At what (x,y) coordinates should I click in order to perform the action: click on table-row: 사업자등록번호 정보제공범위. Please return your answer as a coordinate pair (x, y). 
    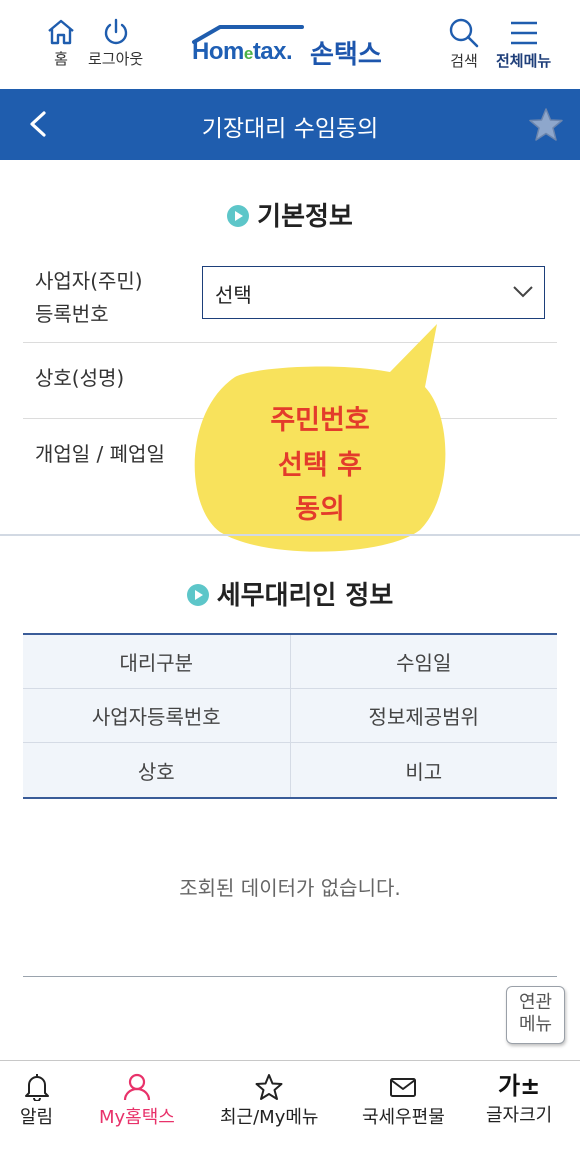
    Looking at the image, I should click on (290, 716).